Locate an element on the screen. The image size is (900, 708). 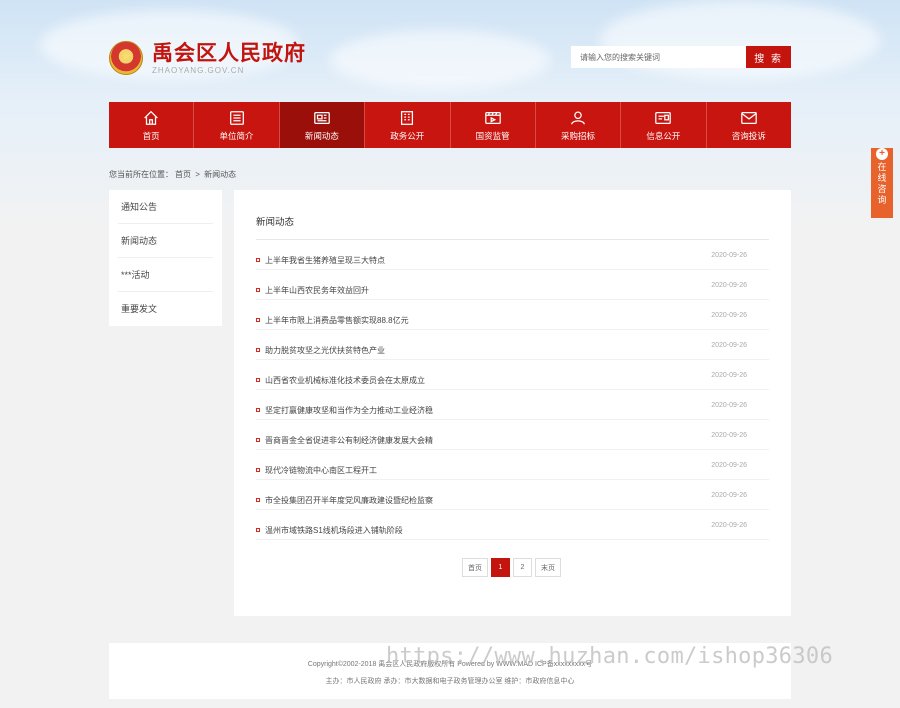
host-info: 主办：市人民政府 承办：市大数据和电子政务管理办公室 维护：市政府信息中心 is located at coordinates (450, 681).